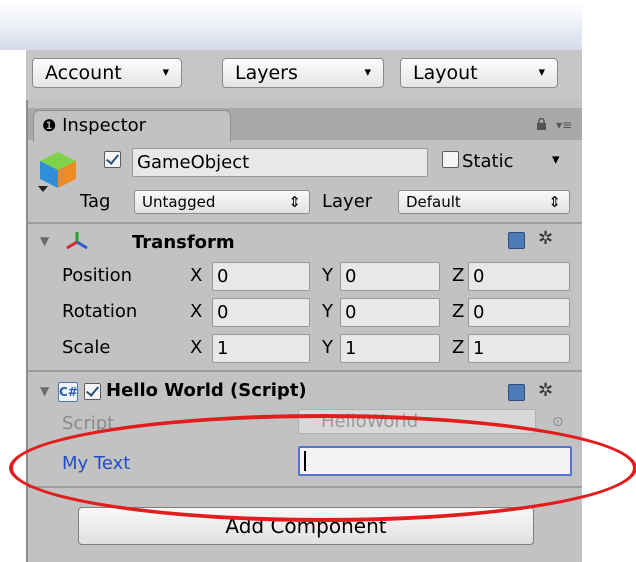 The image size is (636, 562). What do you see at coordinates (519, 348) in the screenshot?
I see `z-field: 1` at bounding box center [519, 348].